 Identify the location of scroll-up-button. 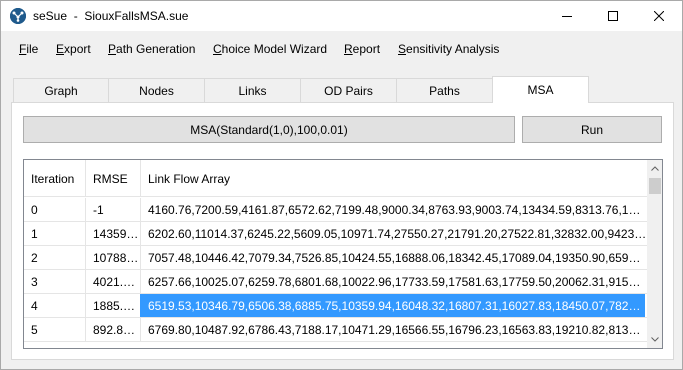
(654, 168).